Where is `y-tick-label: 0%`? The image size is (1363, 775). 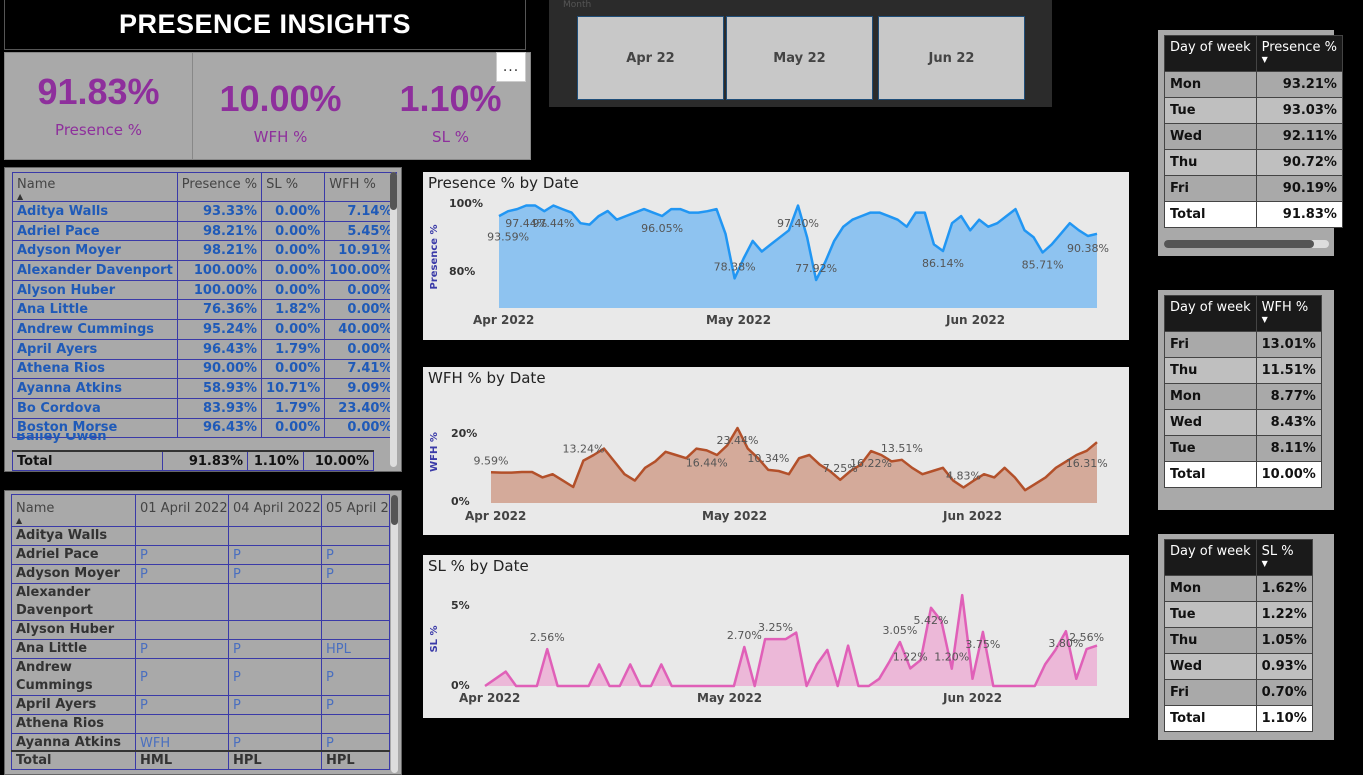 y-tick-label: 0% is located at coordinates (460, 501).